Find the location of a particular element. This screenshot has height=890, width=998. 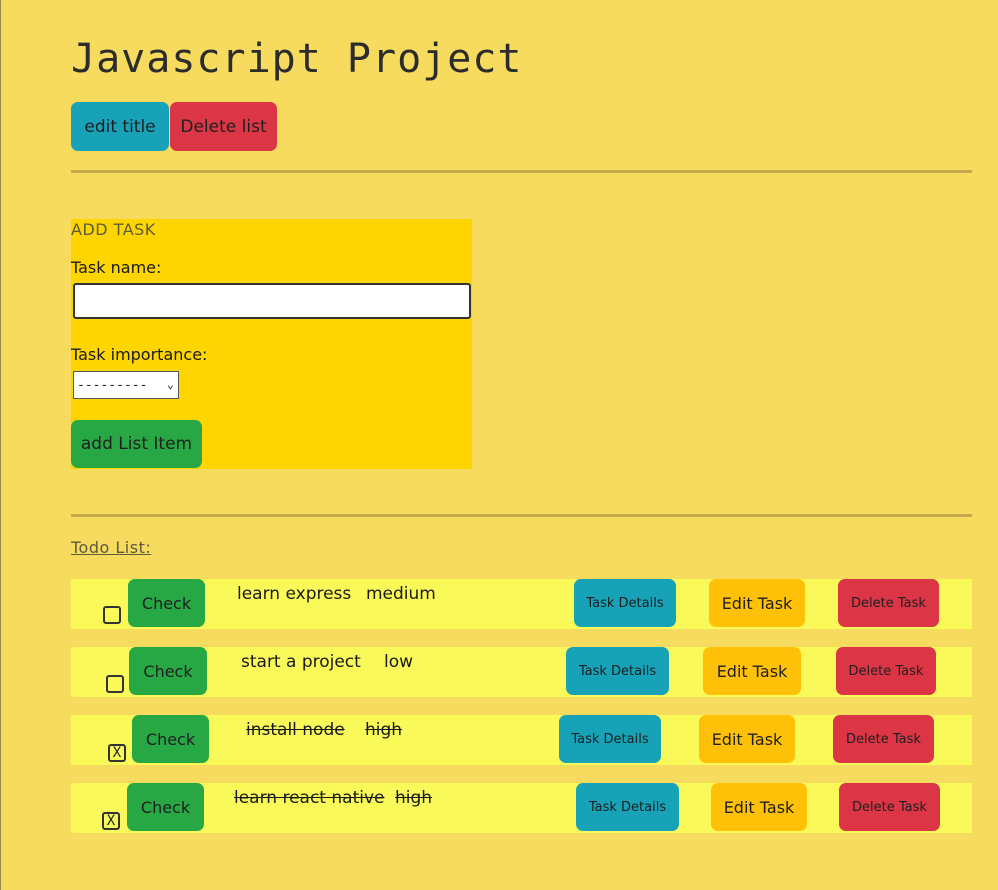

task-name: install node is located at coordinates (295, 730).